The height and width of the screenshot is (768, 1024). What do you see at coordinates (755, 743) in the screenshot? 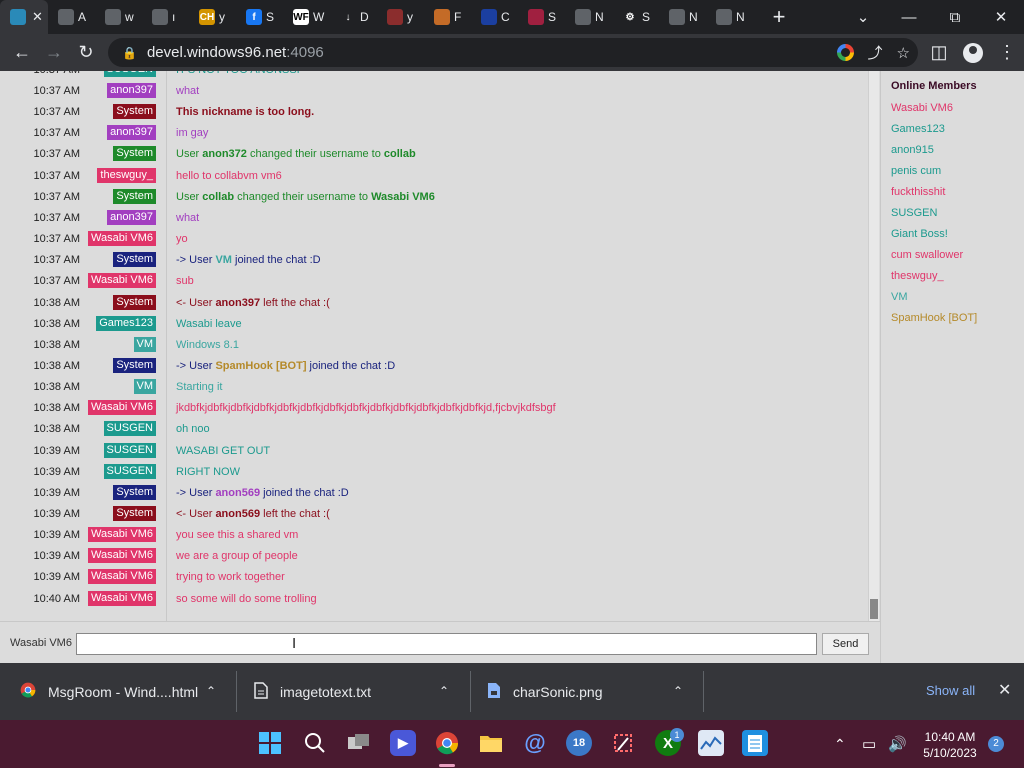
I see `notepad-icon` at bounding box center [755, 743].